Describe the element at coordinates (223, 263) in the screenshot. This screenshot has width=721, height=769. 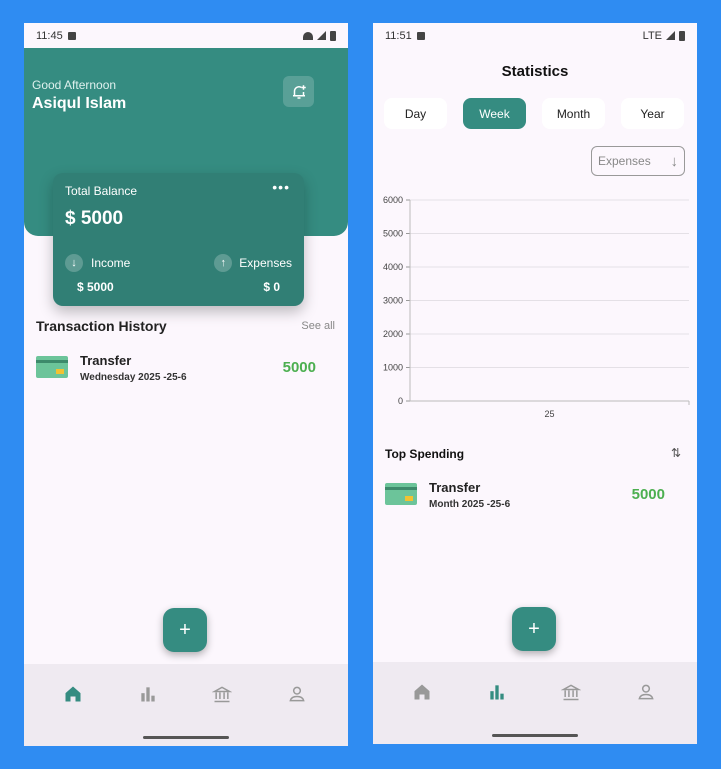
I see `arrow-up-icon: ↑` at that location.